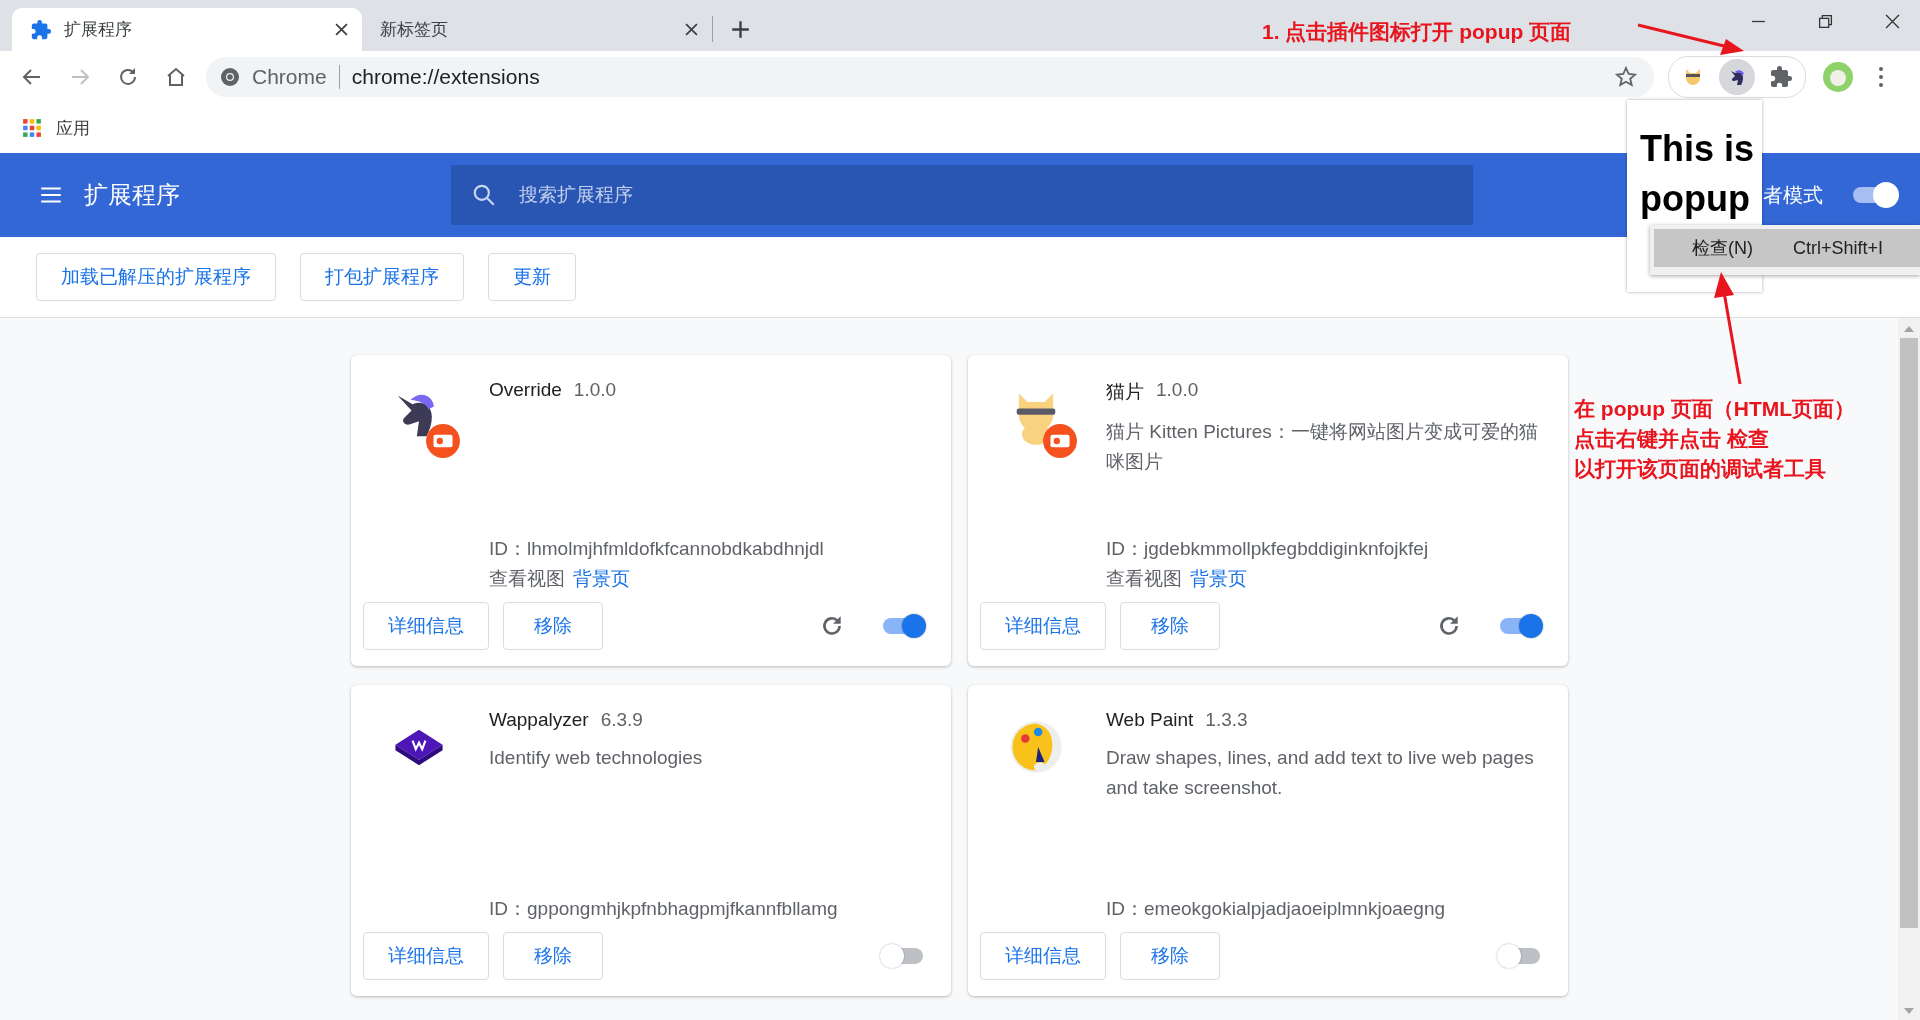 The image size is (1920, 1020). What do you see at coordinates (1881, 77) in the screenshot?
I see `menu-icon` at bounding box center [1881, 77].